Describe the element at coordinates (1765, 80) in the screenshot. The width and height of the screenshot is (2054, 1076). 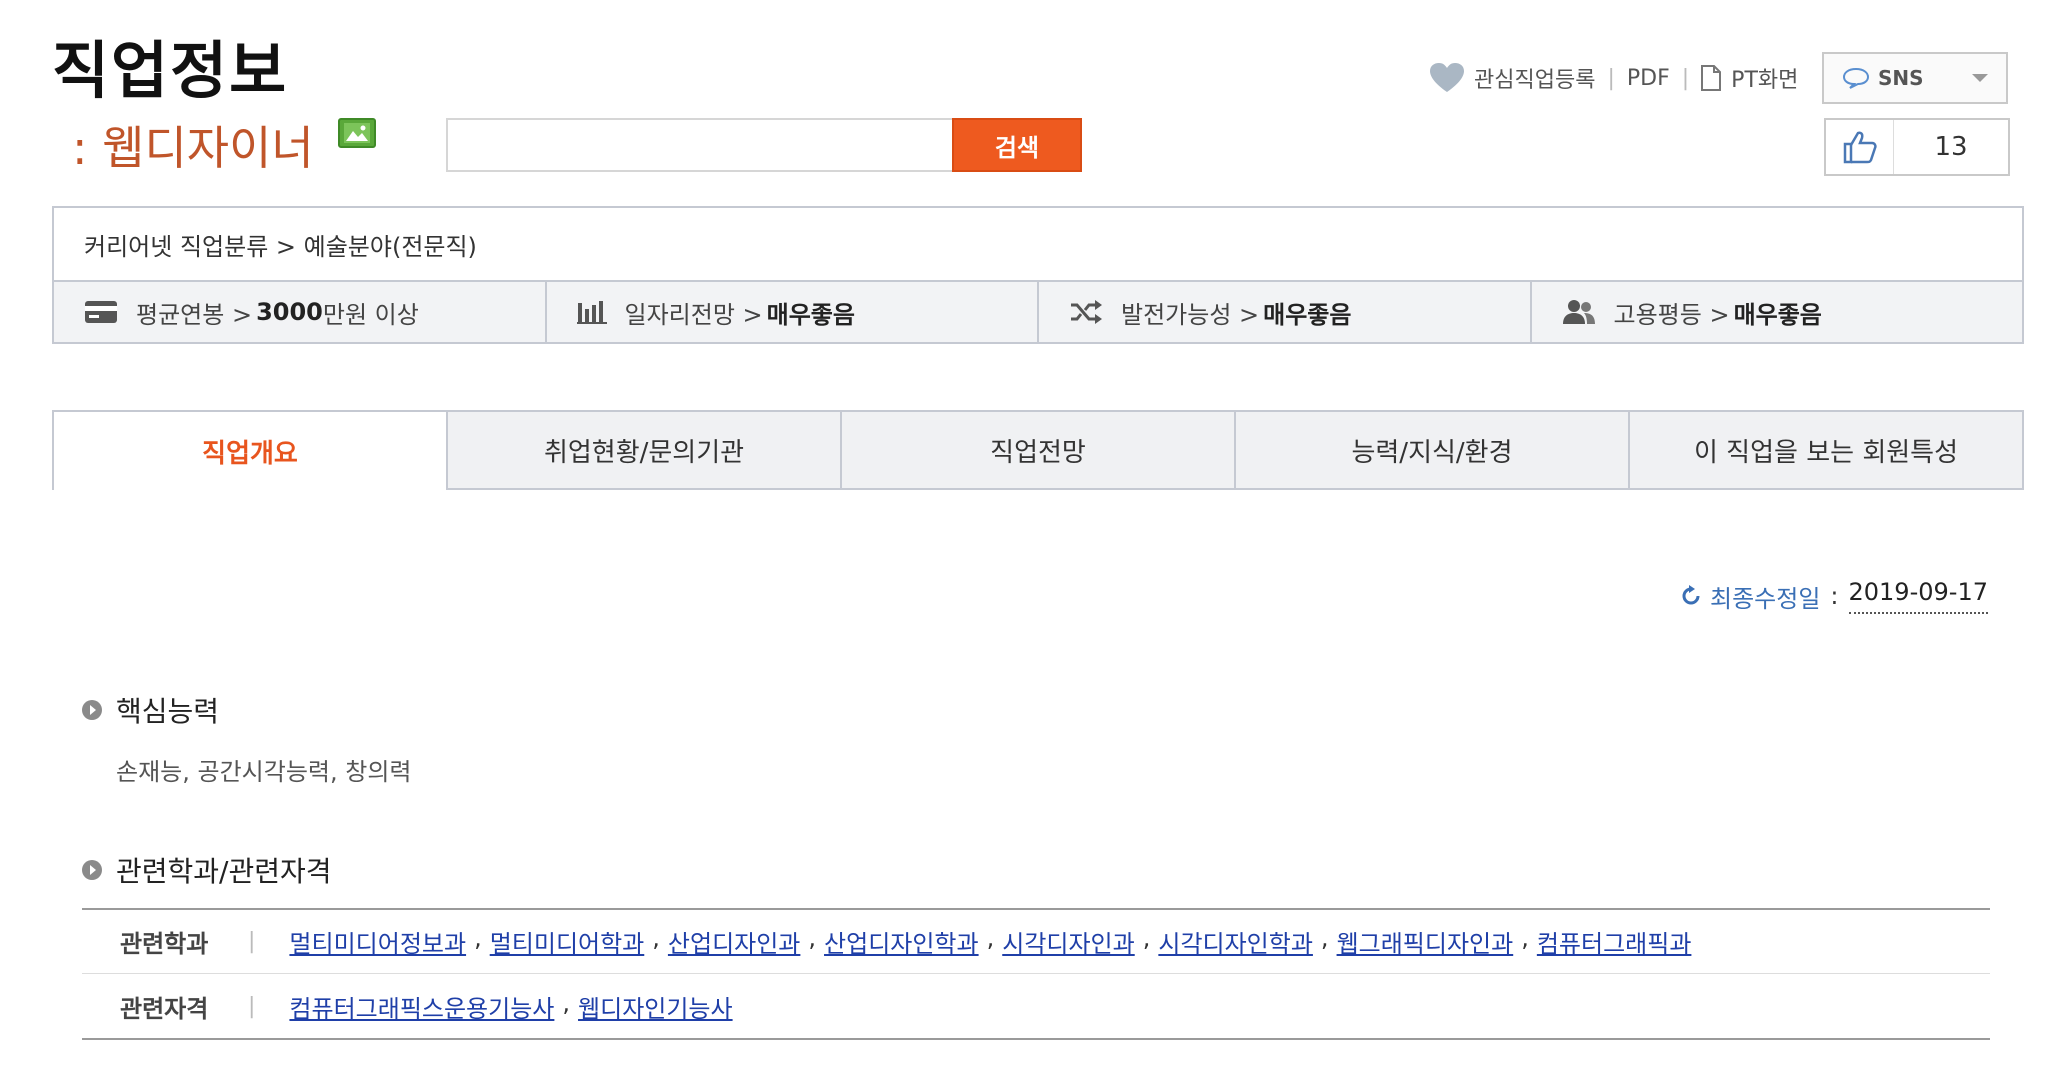
I see `pt-label: PT화면` at that location.